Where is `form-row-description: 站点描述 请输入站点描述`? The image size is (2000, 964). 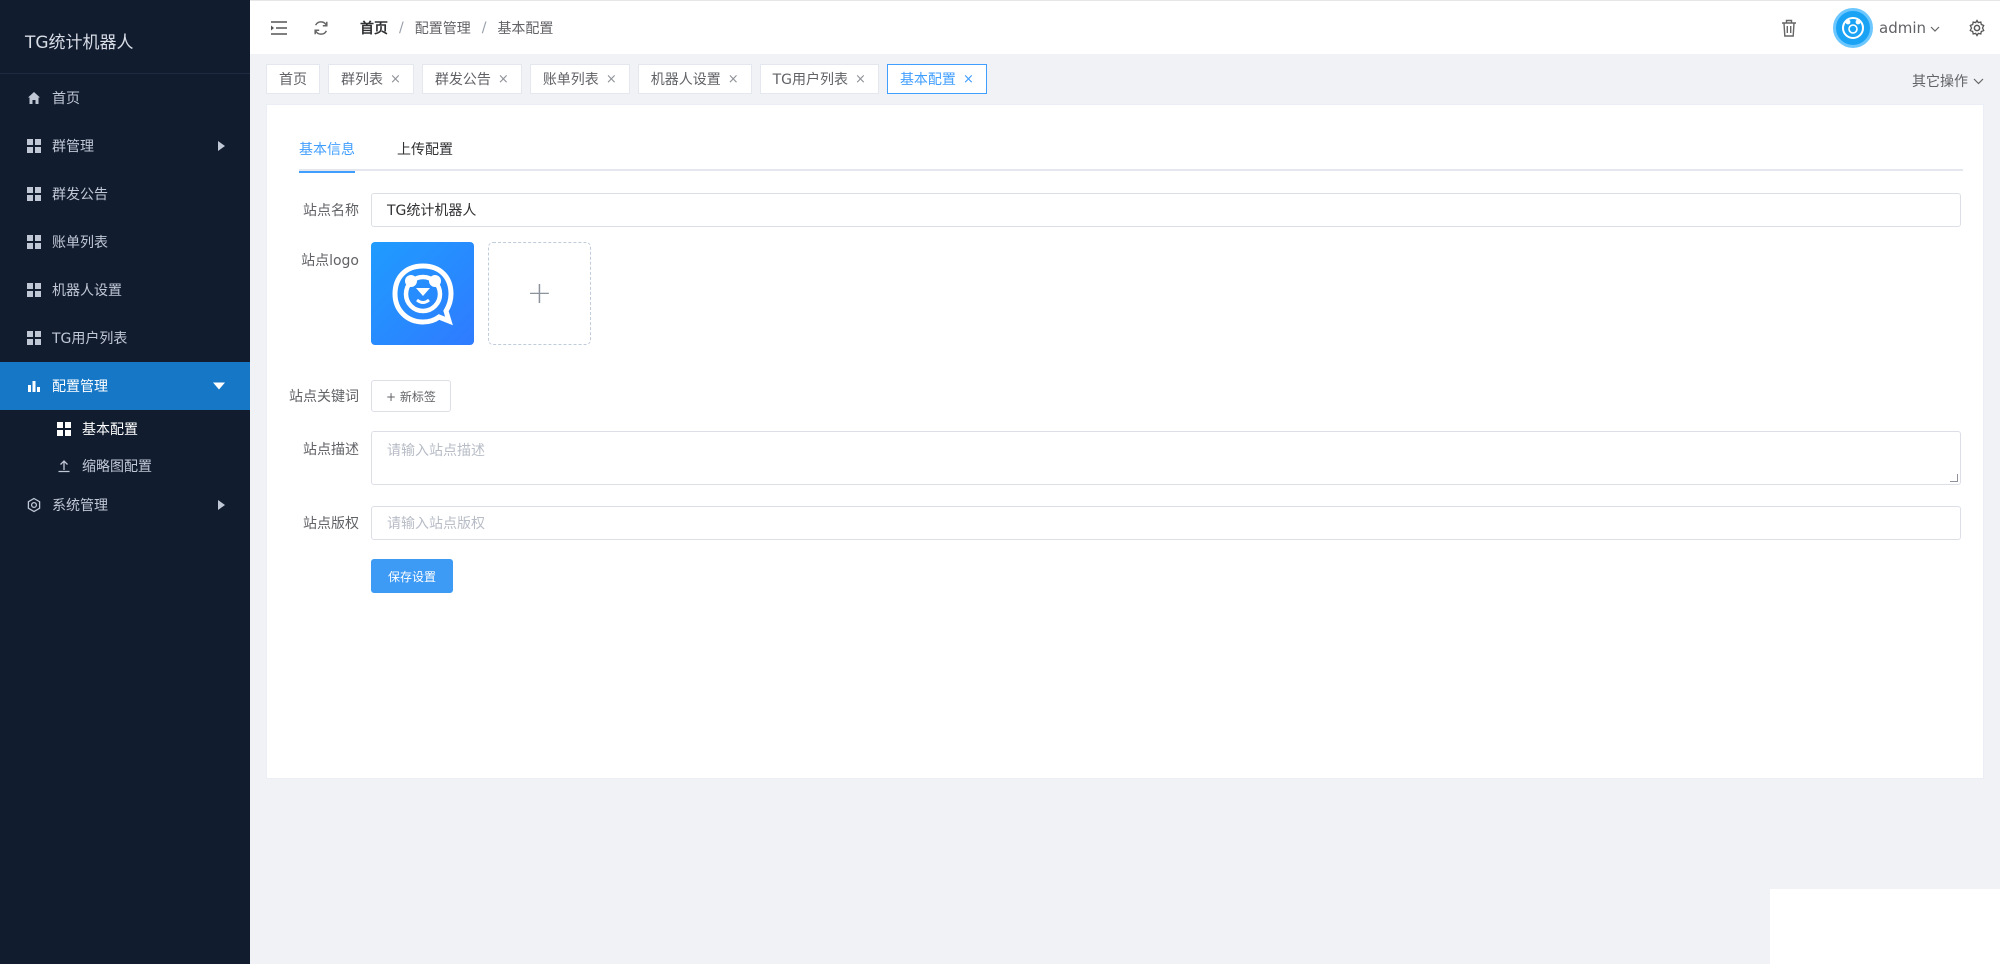
form-row-description: 站点描述 请输入站点描述 is located at coordinates (1114, 458).